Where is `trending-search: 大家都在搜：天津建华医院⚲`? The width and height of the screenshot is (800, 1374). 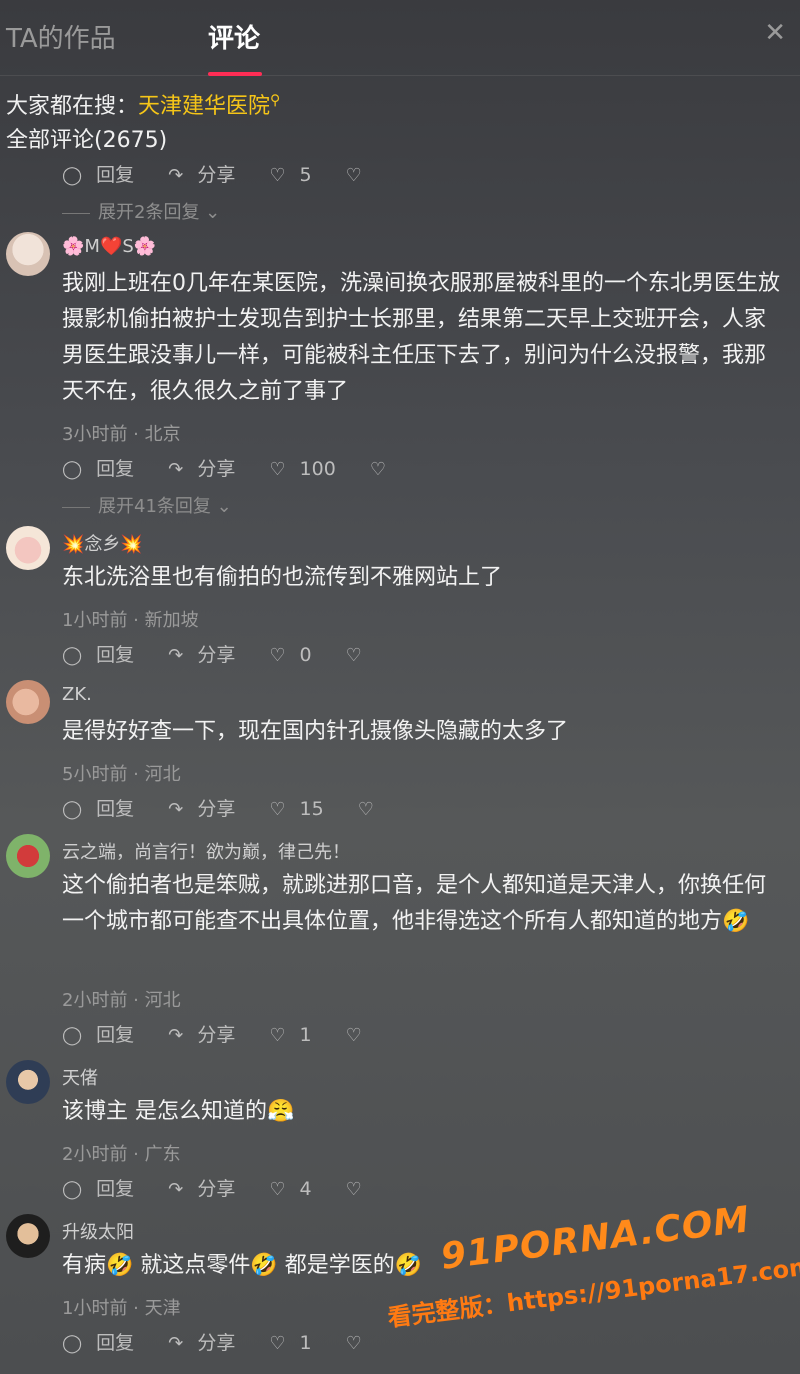 trending-search: 大家都在搜：天津建华医院⚲ is located at coordinates (143, 104).